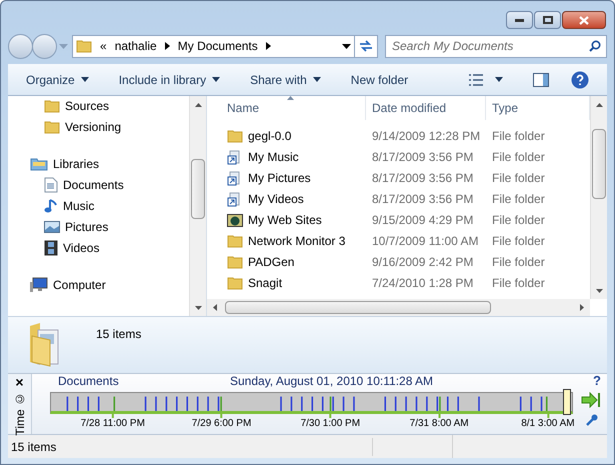 The width and height of the screenshot is (615, 465). Describe the element at coordinates (119, 334) in the screenshot. I see `item-count: 15 items` at that location.